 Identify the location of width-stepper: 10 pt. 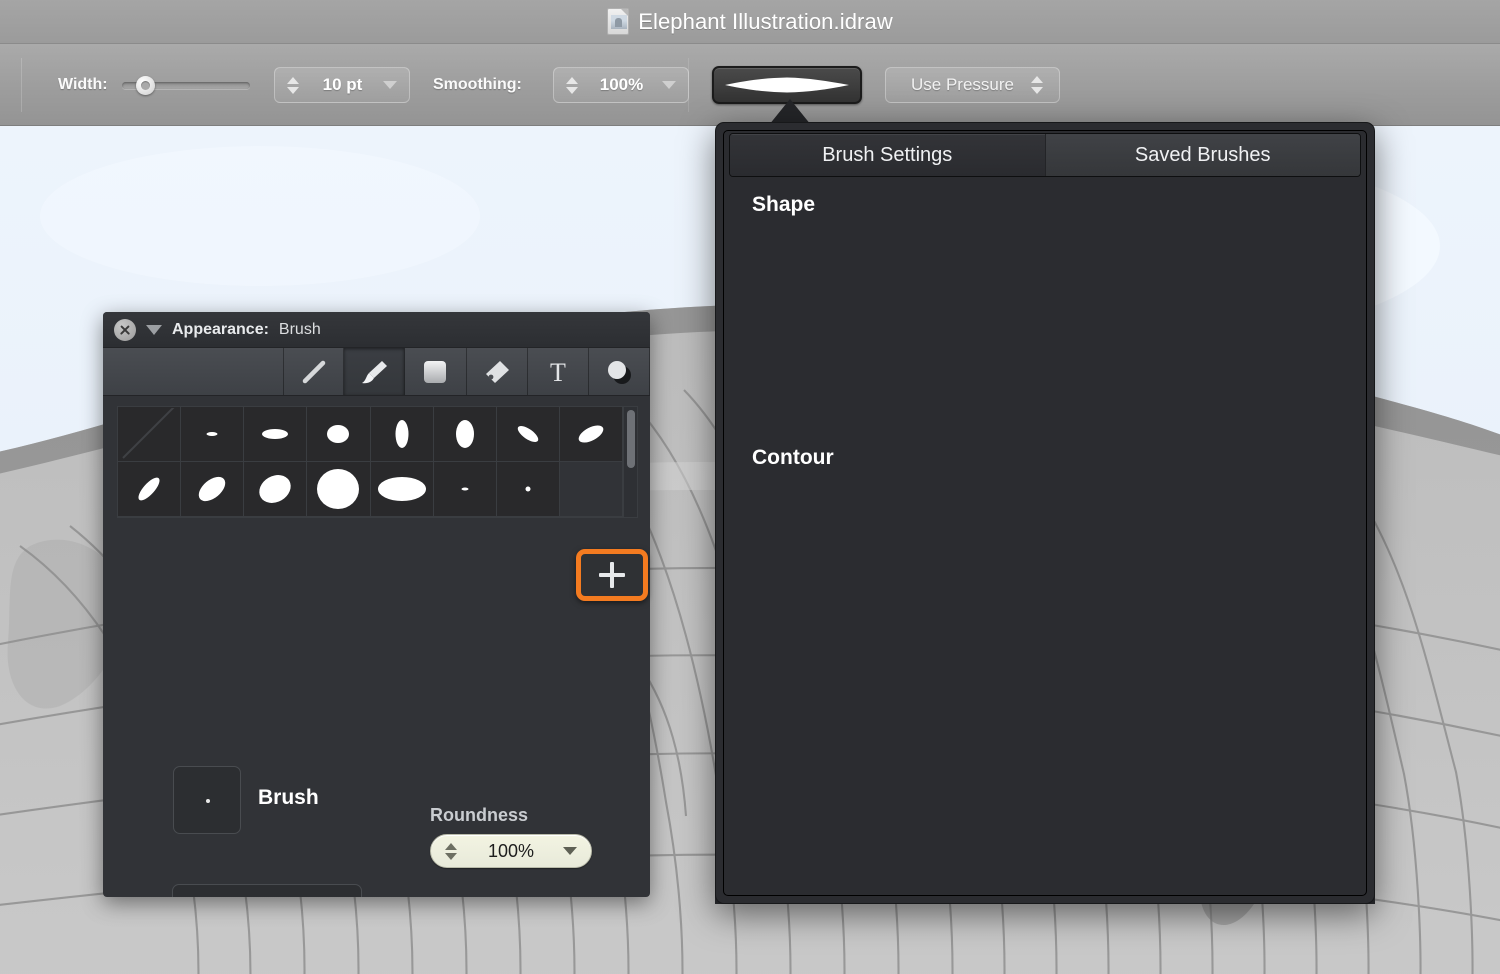
(342, 85).